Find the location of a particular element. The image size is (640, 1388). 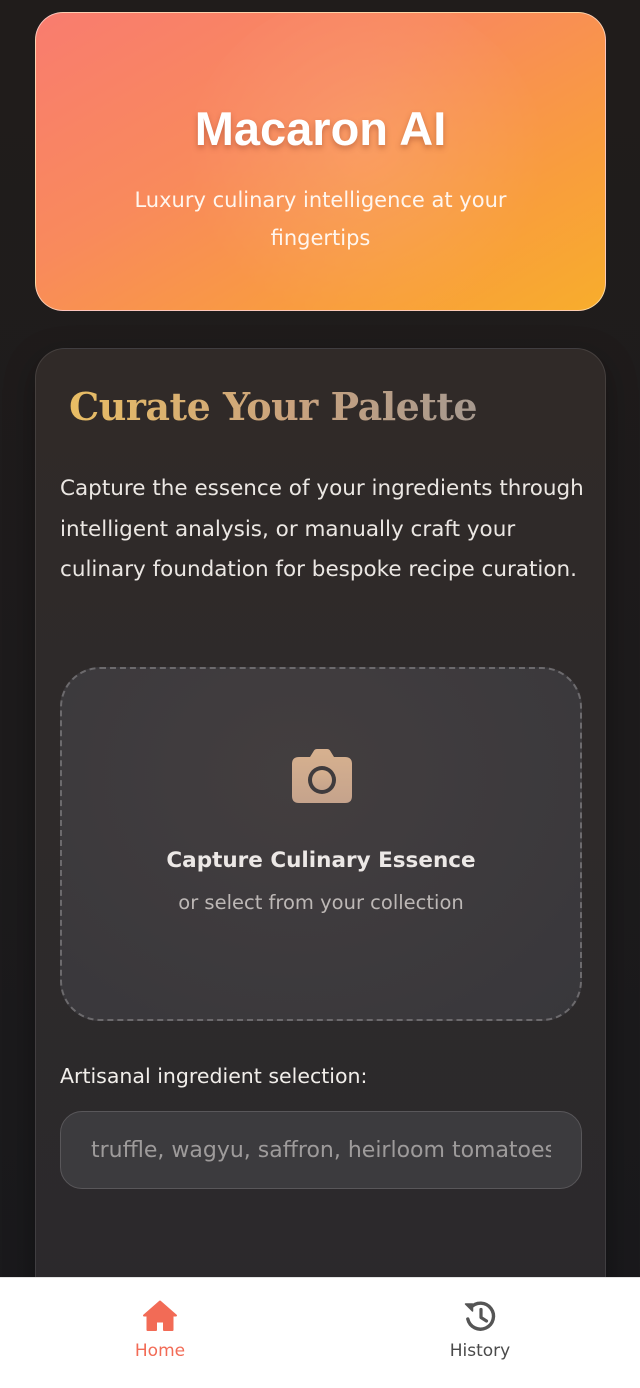

upload-subtitle: or select from your collection is located at coordinates (321, 902).